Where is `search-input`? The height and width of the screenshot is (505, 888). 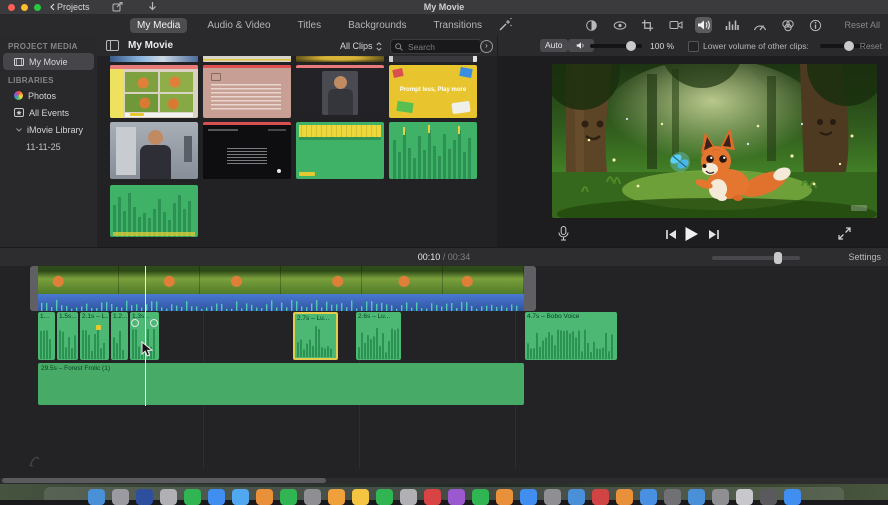 search-input is located at coordinates (438, 46).